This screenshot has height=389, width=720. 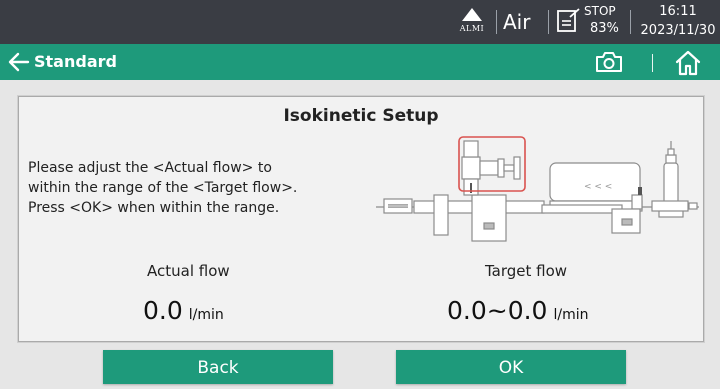 What do you see at coordinates (472, 14) in the screenshot?
I see `alarm-icon` at bounding box center [472, 14].